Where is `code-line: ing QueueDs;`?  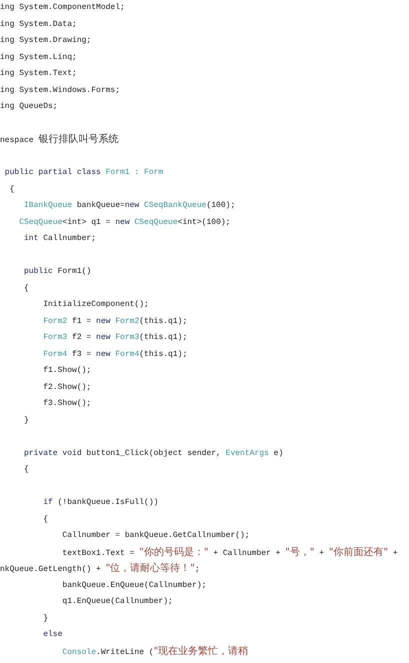
code-line: ing QueueDs; is located at coordinates (29, 107).